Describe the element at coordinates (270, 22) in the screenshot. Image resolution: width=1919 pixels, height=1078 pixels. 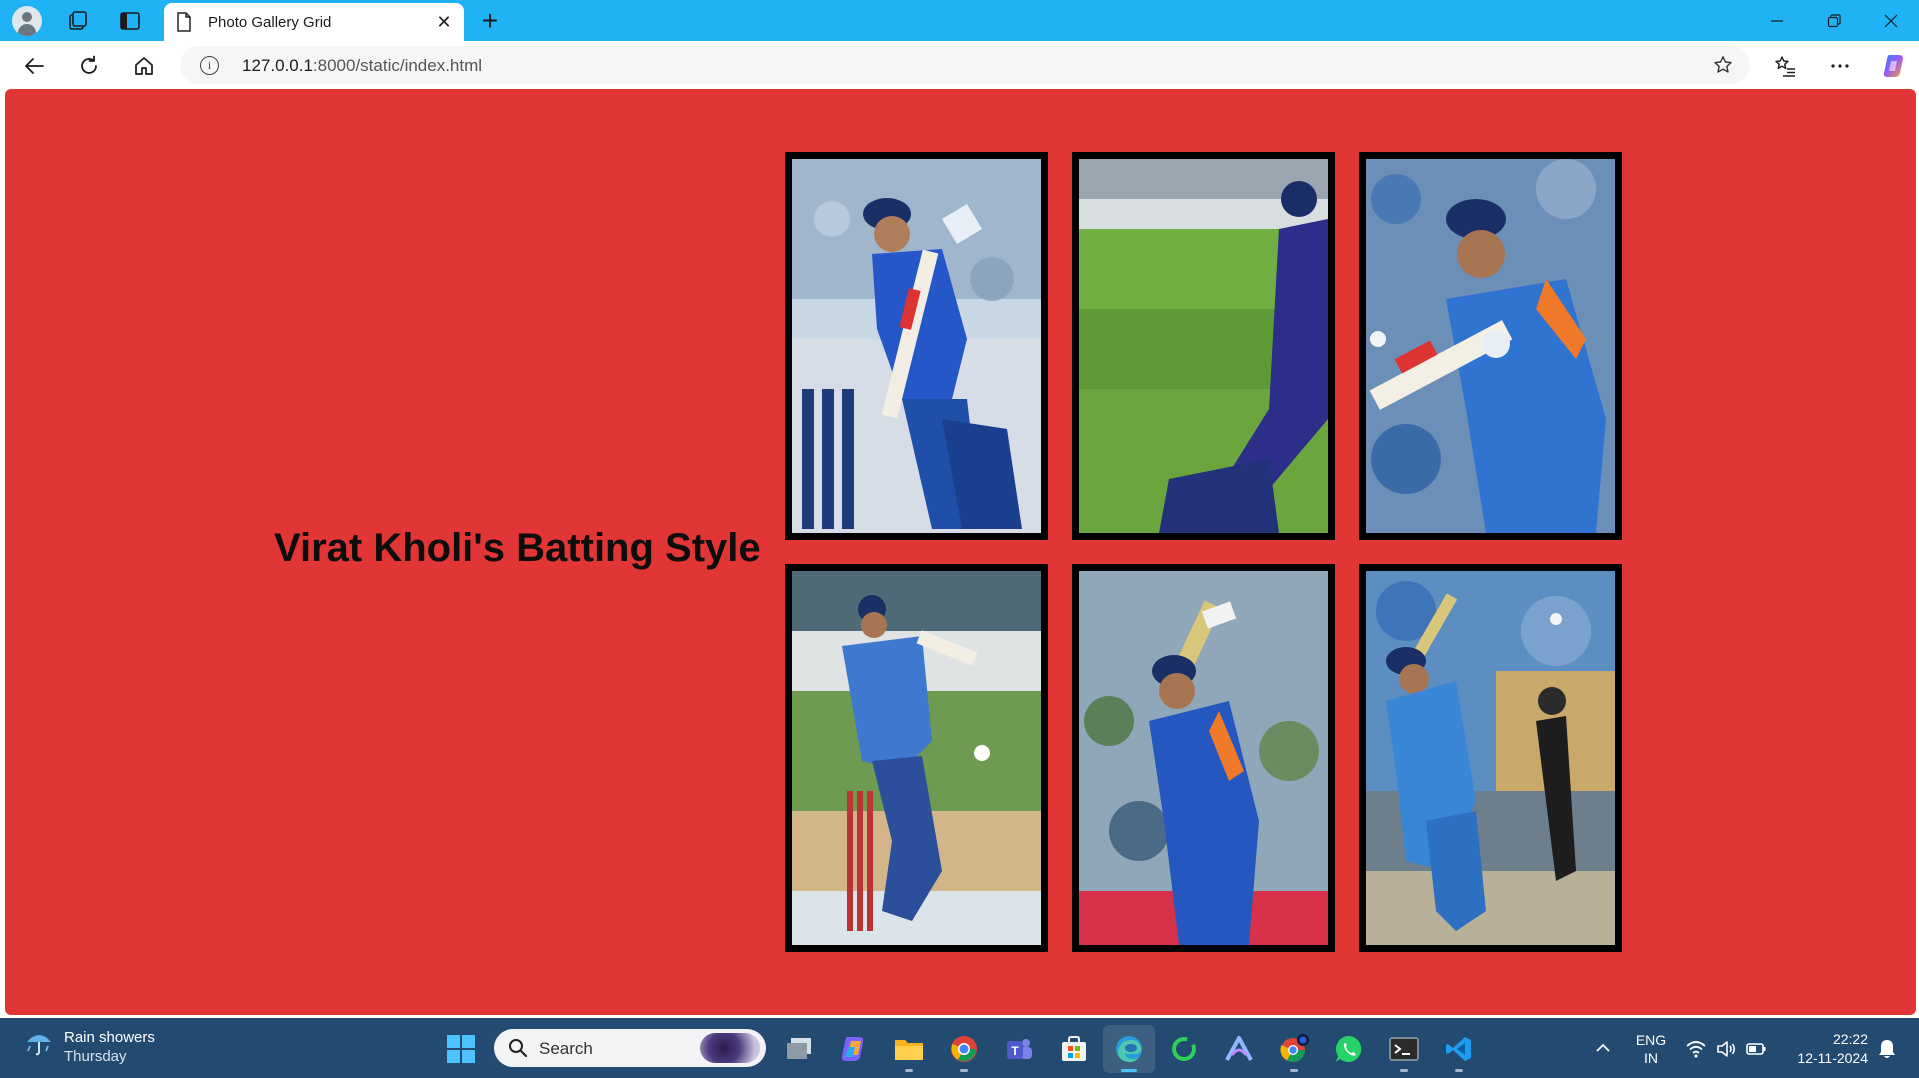
I see `tab-title: Photo Gallery Grid` at that location.